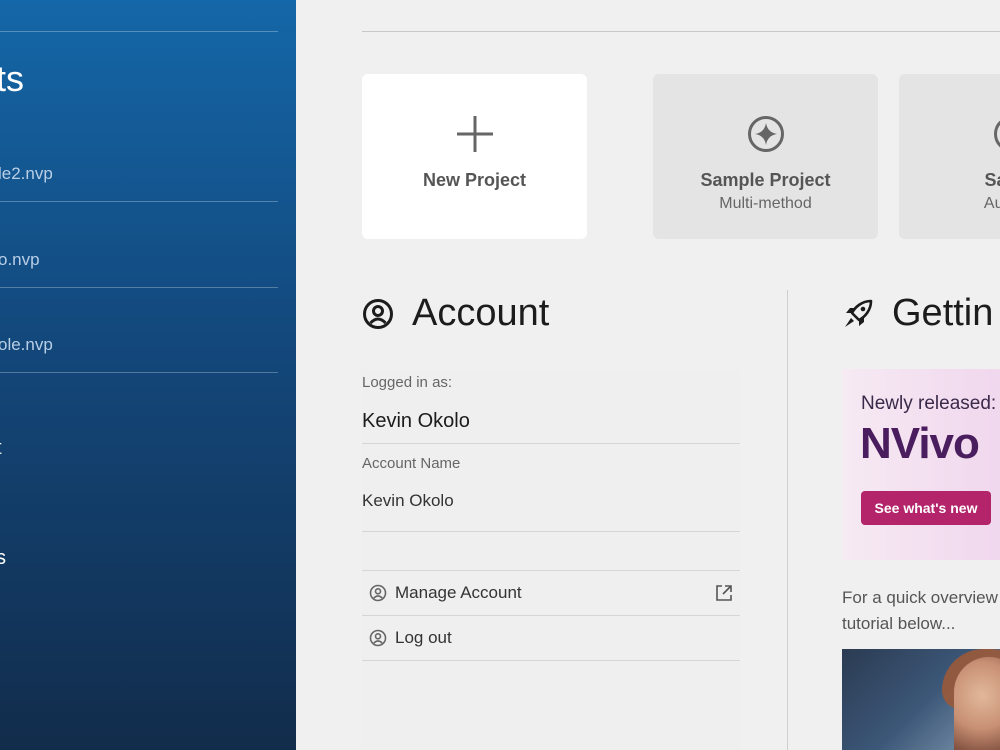 The width and height of the screenshot is (1000, 750). I want to click on card-title: Sampl, so click(992, 180).